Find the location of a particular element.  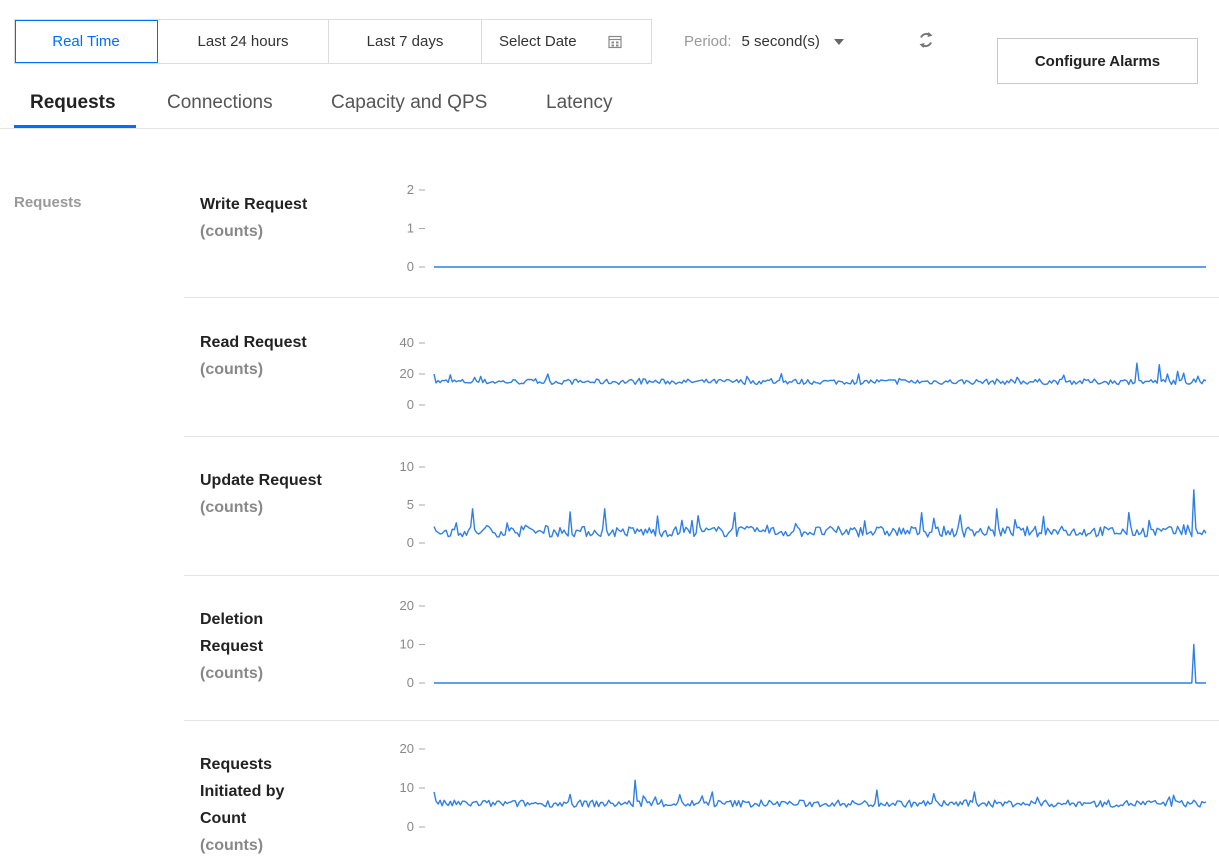

y-tick-label: 2 is located at coordinates (410, 189).